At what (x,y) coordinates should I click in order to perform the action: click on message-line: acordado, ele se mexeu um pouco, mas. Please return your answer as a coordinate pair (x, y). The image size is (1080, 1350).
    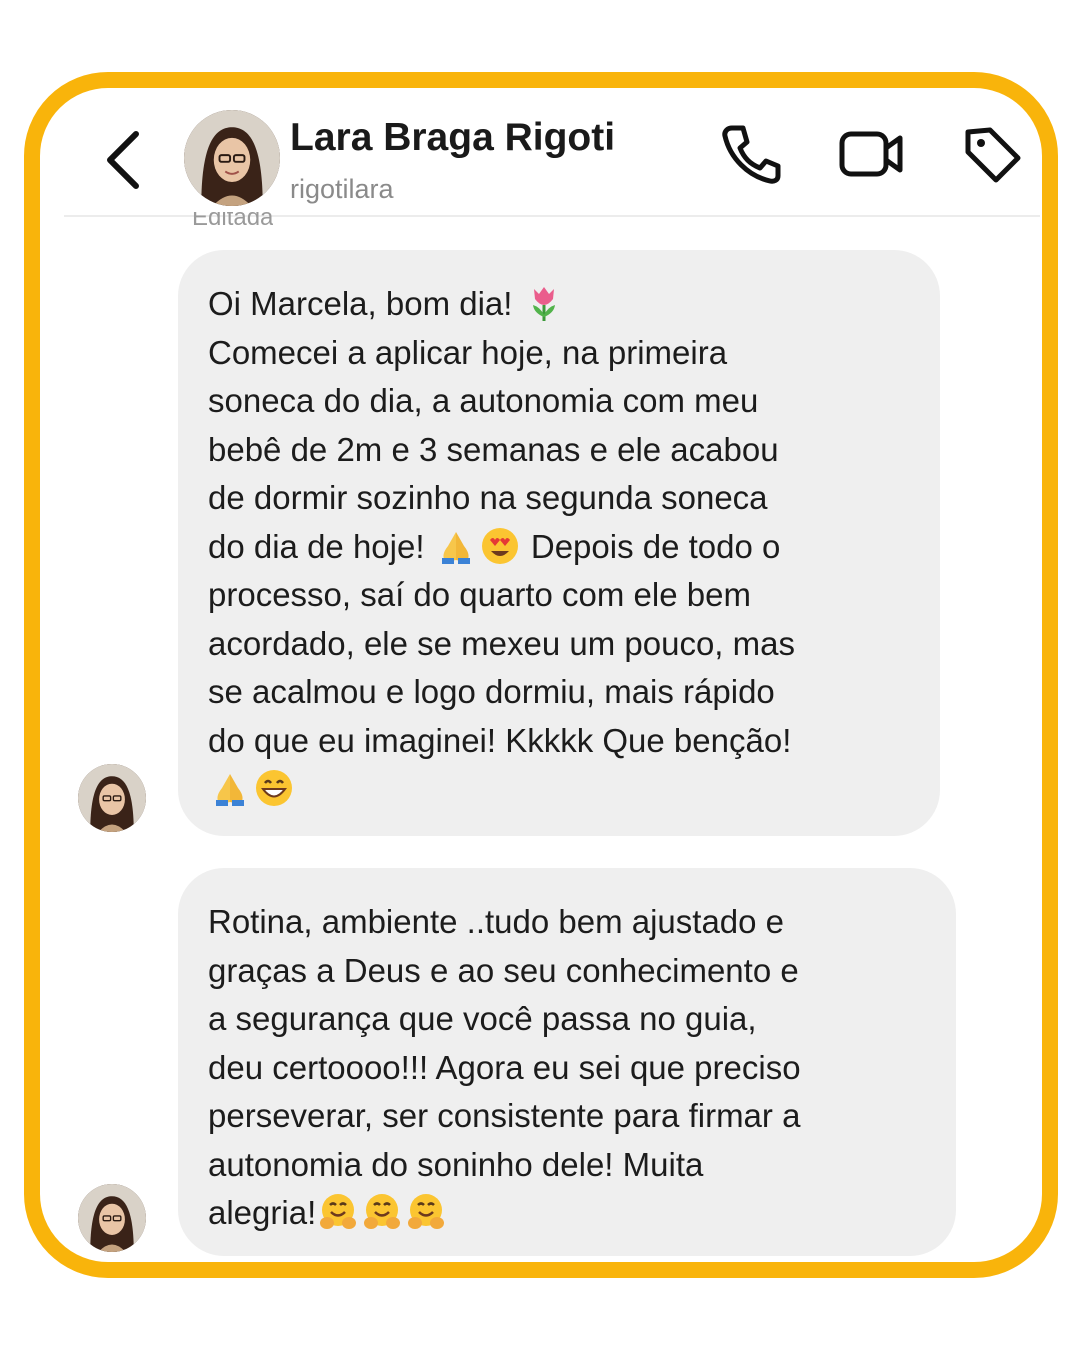
    Looking at the image, I should click on (501, 643).